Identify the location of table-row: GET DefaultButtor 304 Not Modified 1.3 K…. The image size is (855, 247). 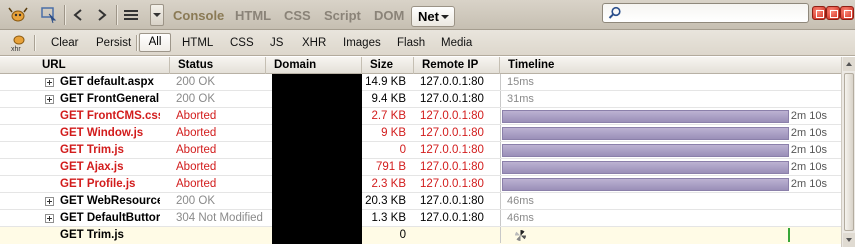
(420, 218).